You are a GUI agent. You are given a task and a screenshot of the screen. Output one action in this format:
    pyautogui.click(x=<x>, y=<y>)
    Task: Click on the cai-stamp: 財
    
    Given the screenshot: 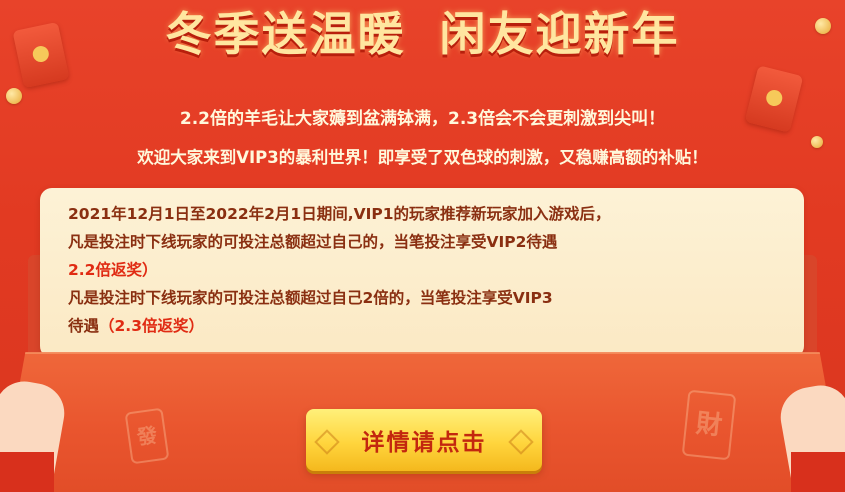 What is the action you would take?
    pyautogui.click(x=709, y=425)
    